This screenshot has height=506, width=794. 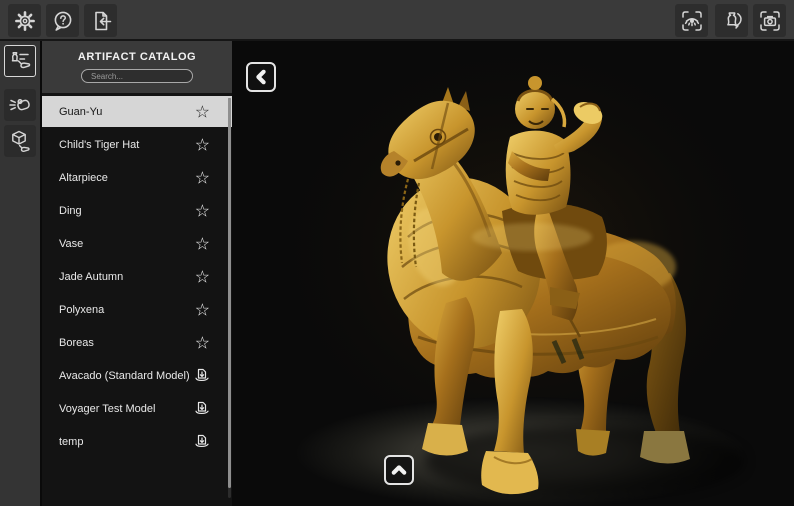 I want to click on collapse-panel-button, so click(x=261, y=77).